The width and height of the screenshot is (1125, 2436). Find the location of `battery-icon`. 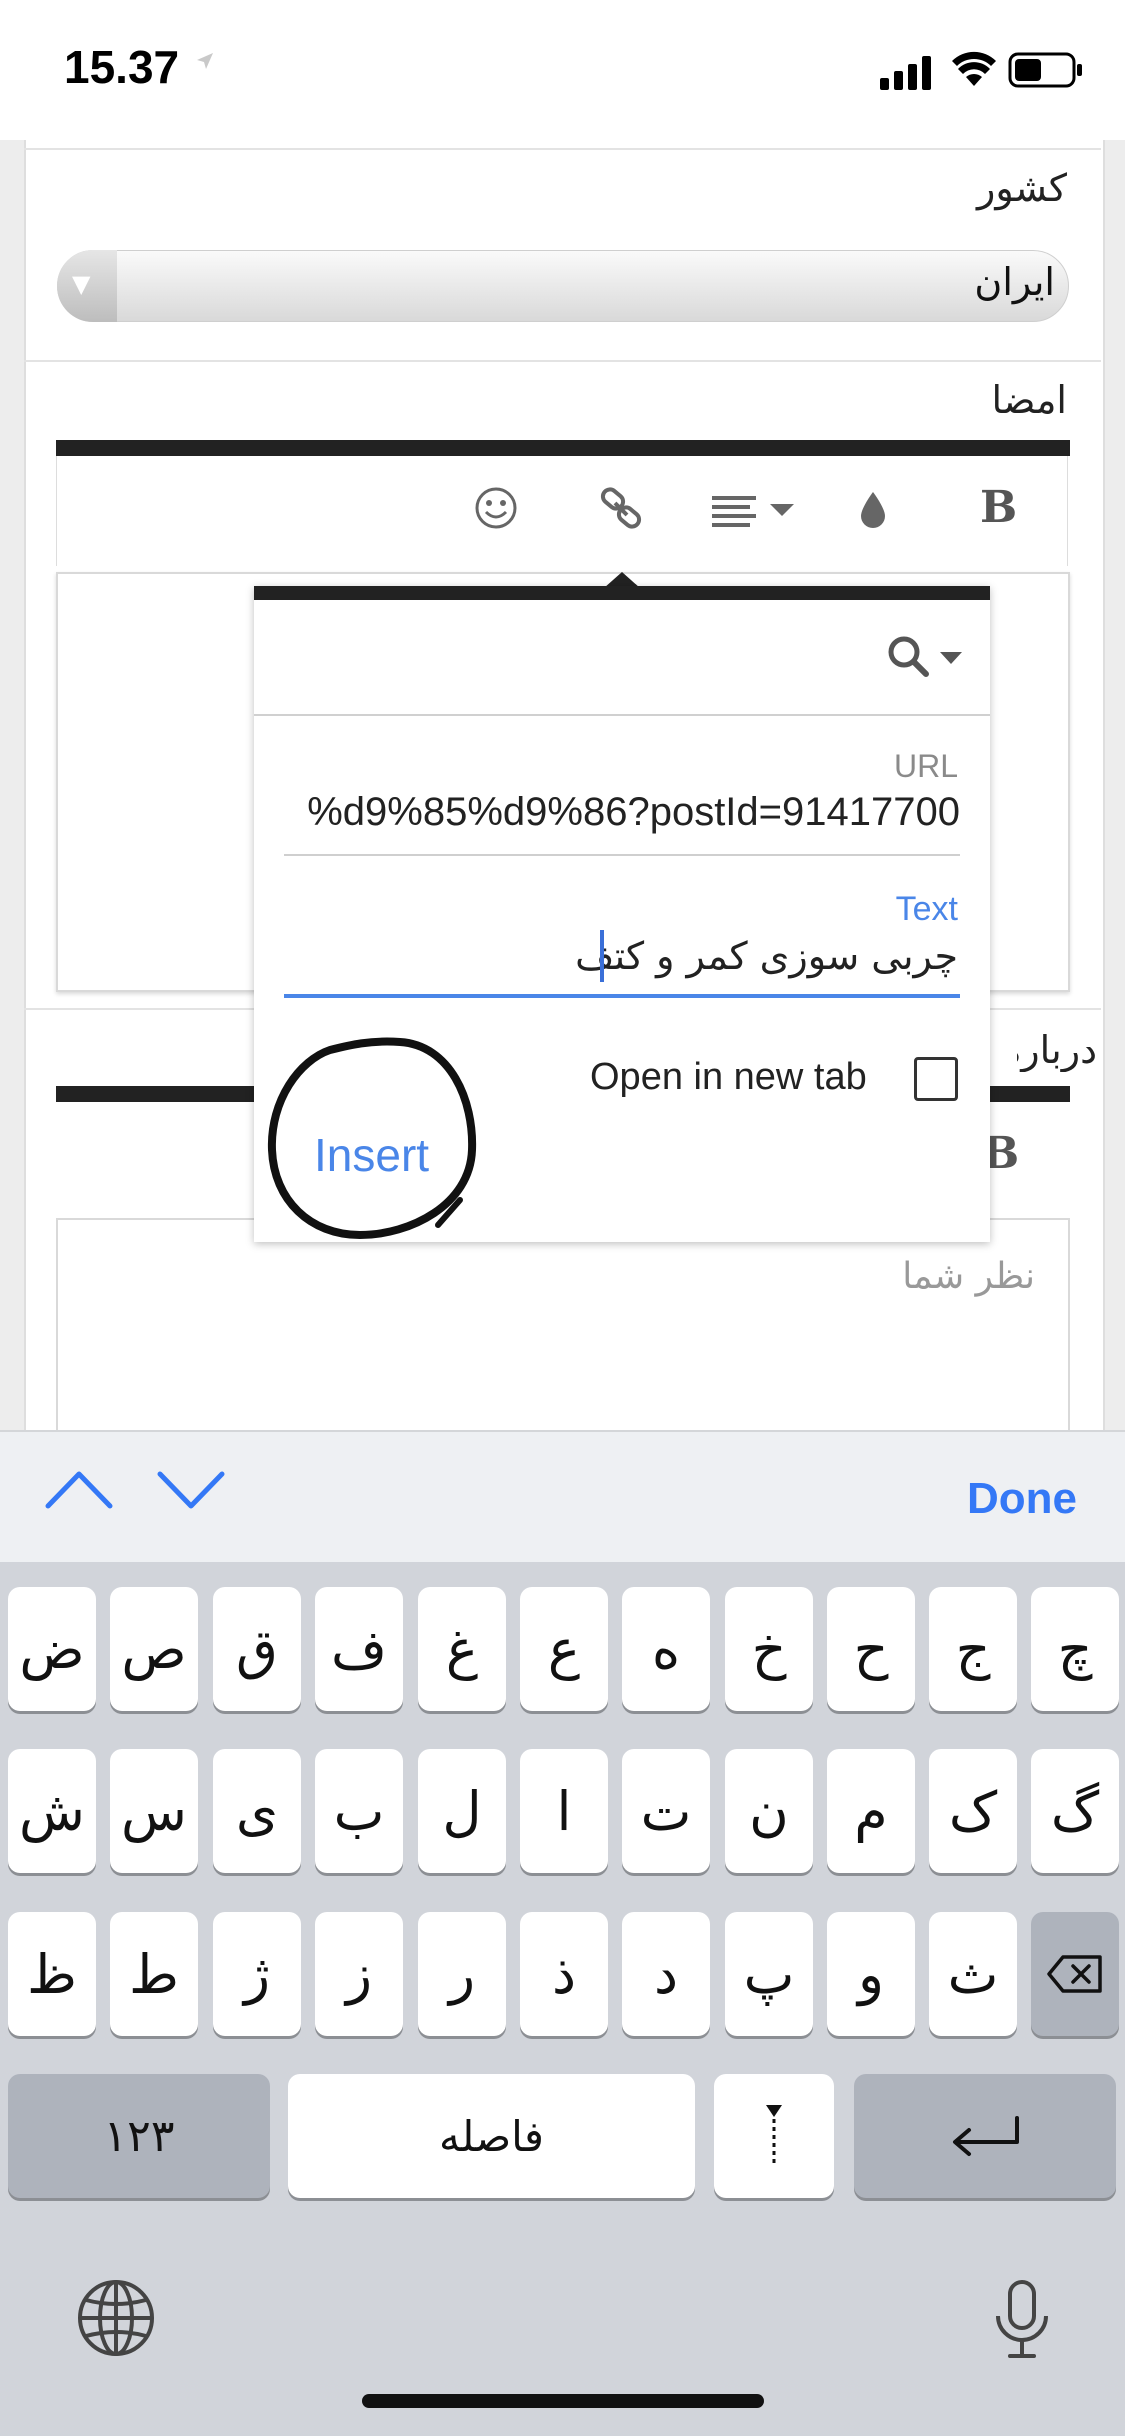

battery-icon is located at coordinates (1045, 70).